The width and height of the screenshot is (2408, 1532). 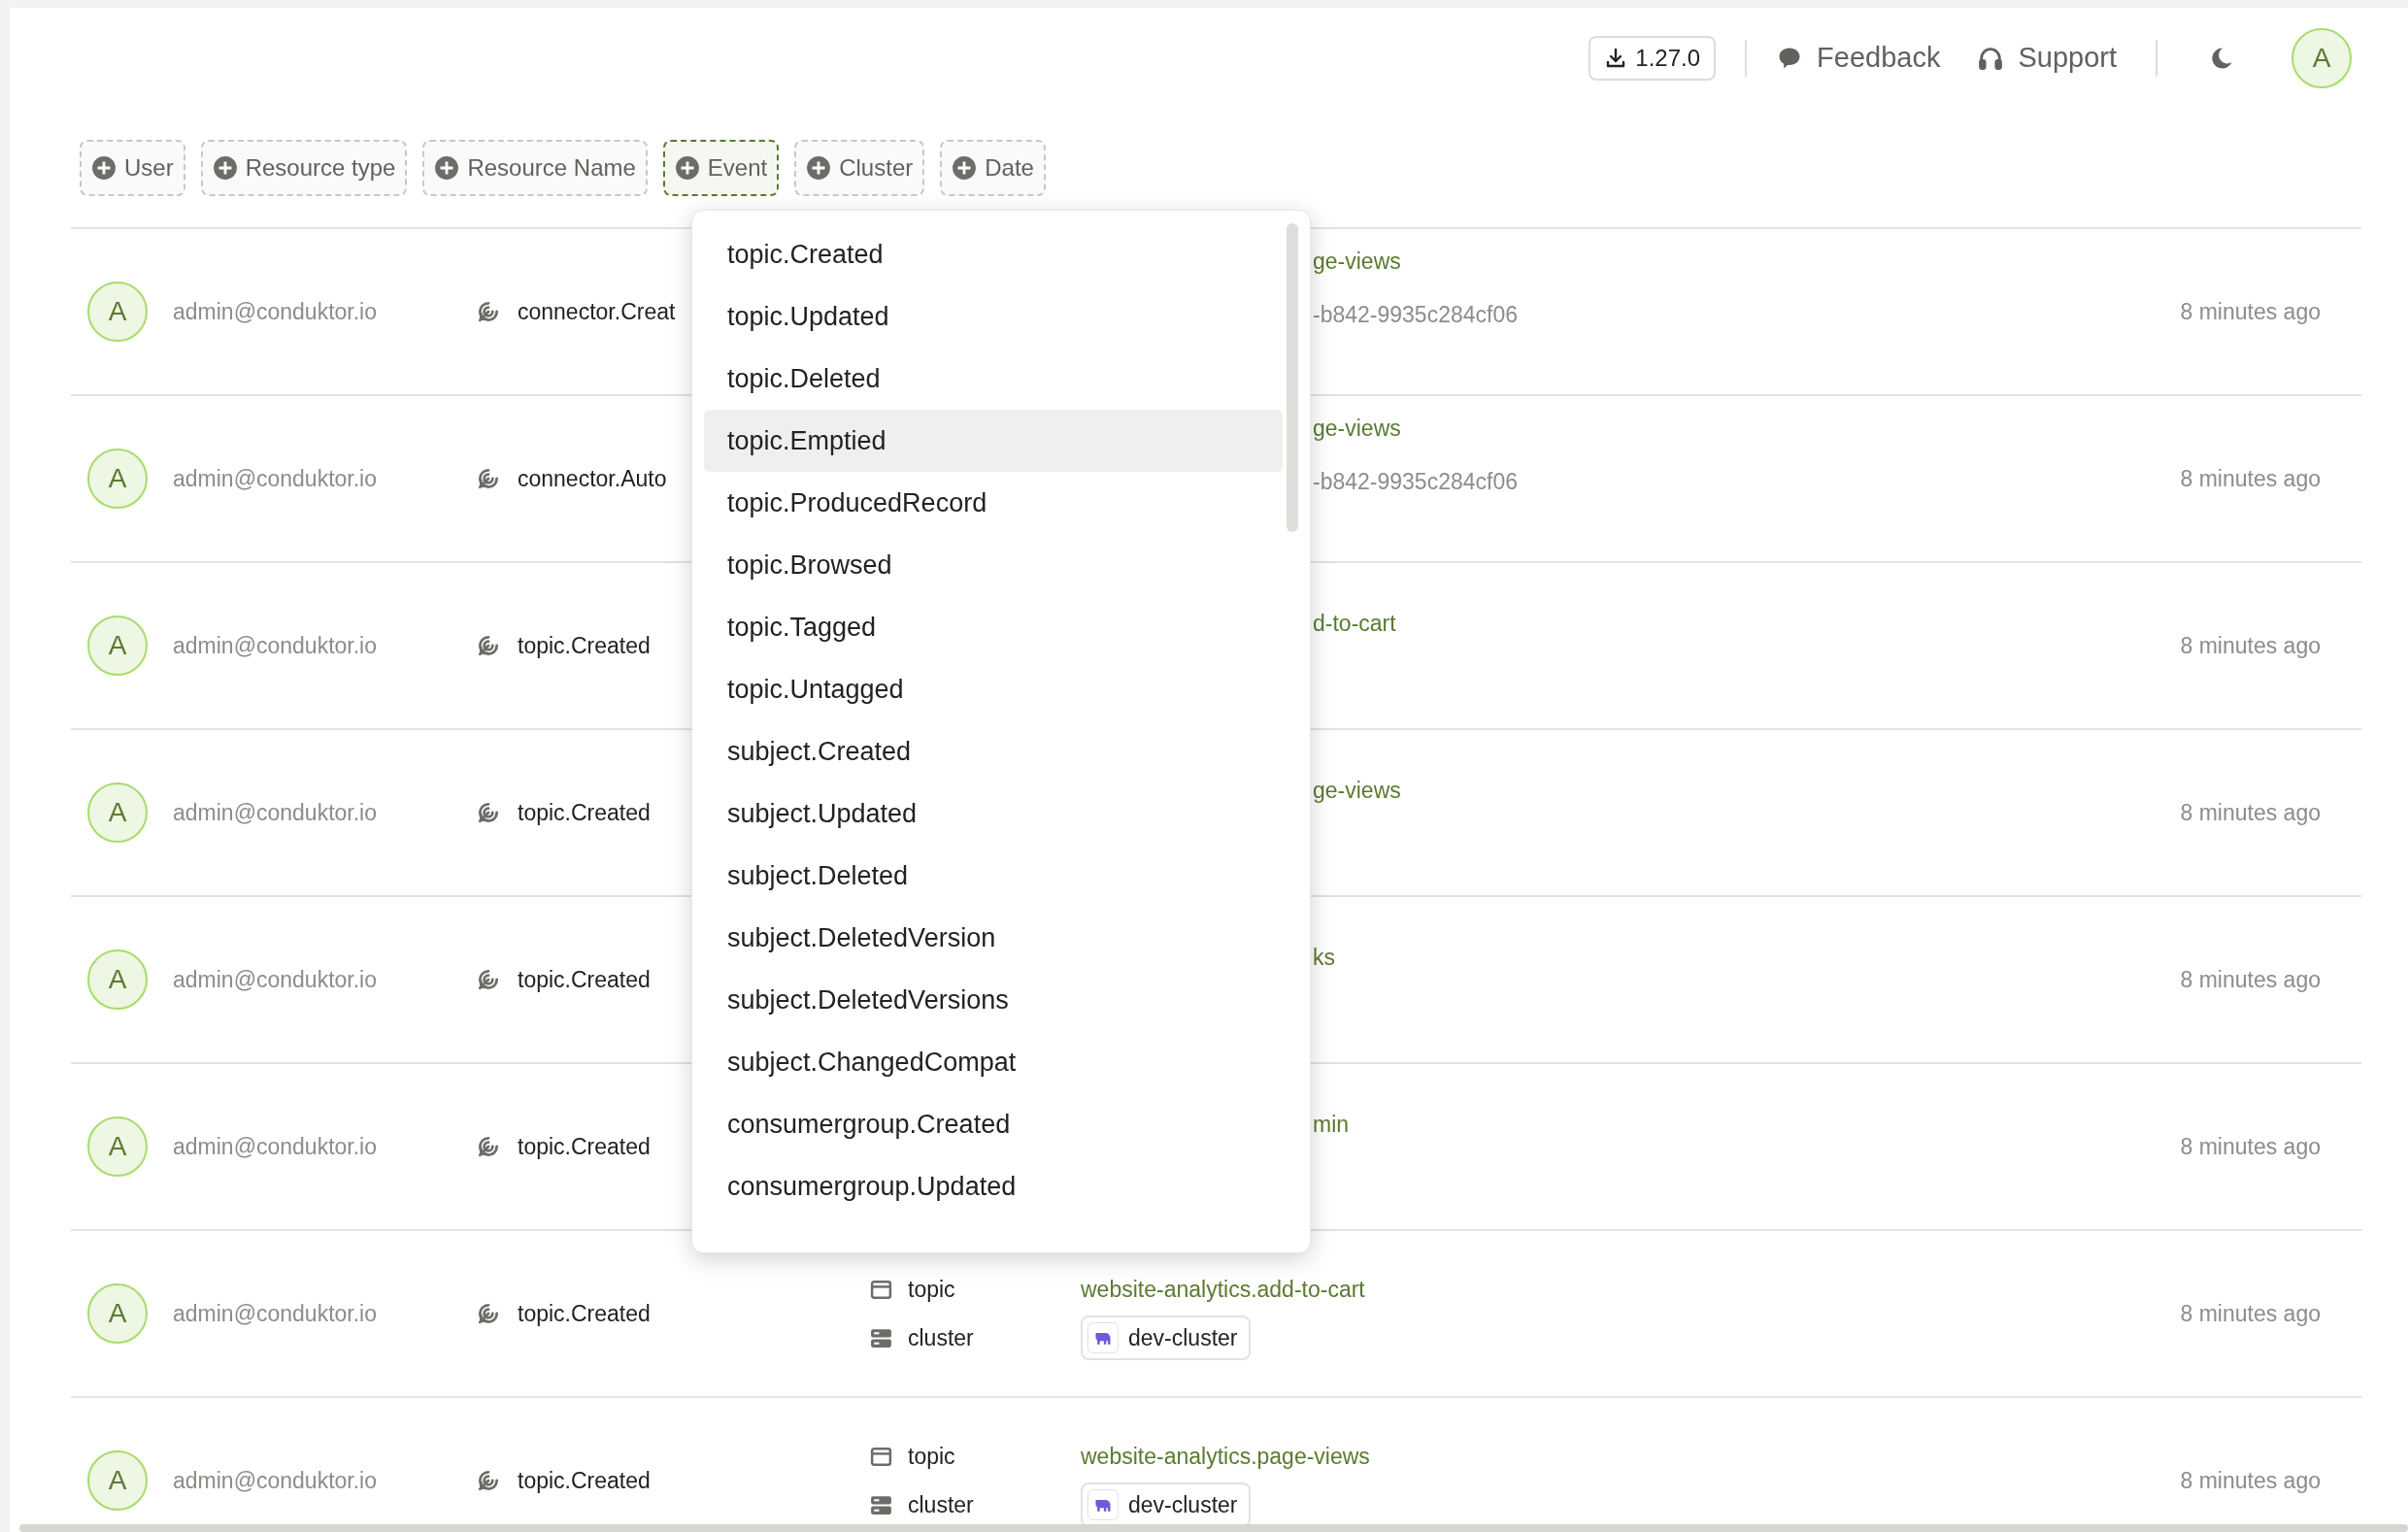 I want to click on resource-link: d-to-cart, so click(x=1747, y=624).